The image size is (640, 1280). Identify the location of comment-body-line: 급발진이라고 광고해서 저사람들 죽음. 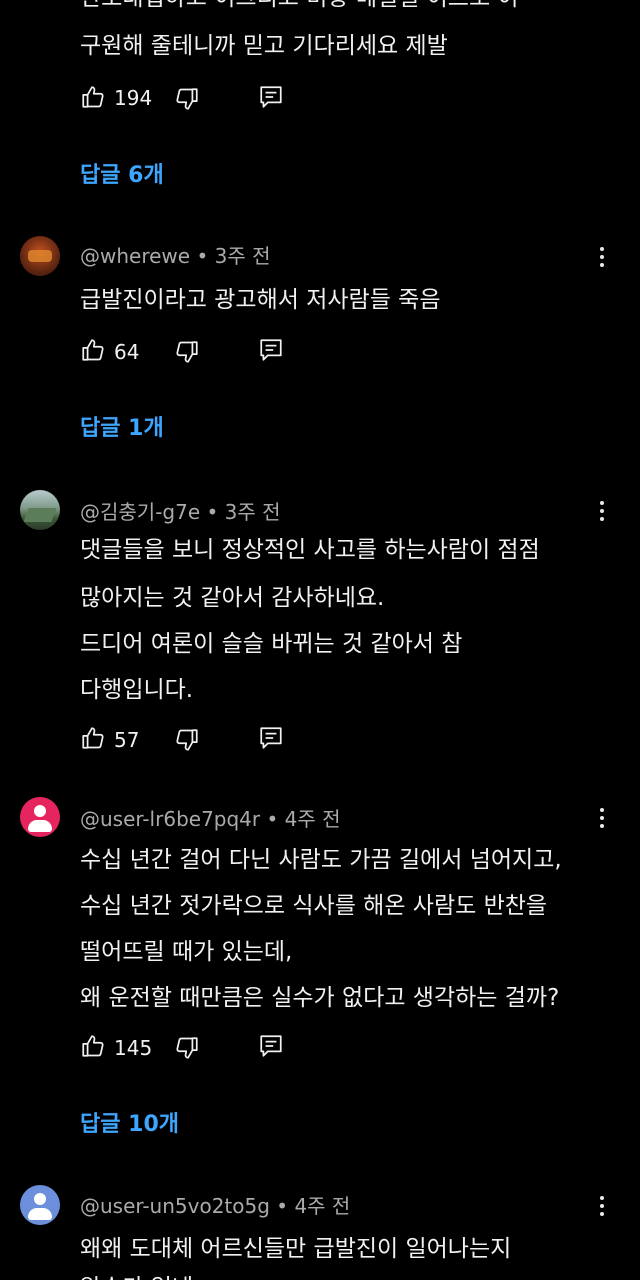
(260, 300).